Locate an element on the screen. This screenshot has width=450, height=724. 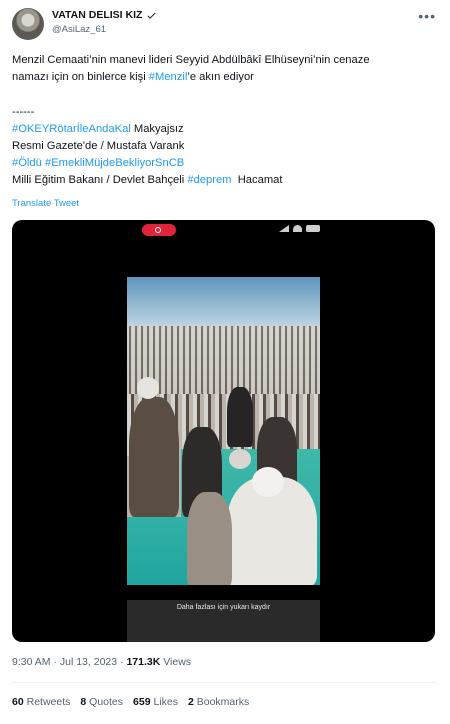
tweet-text-span: Hacamat is located at coordinates (257, 180).